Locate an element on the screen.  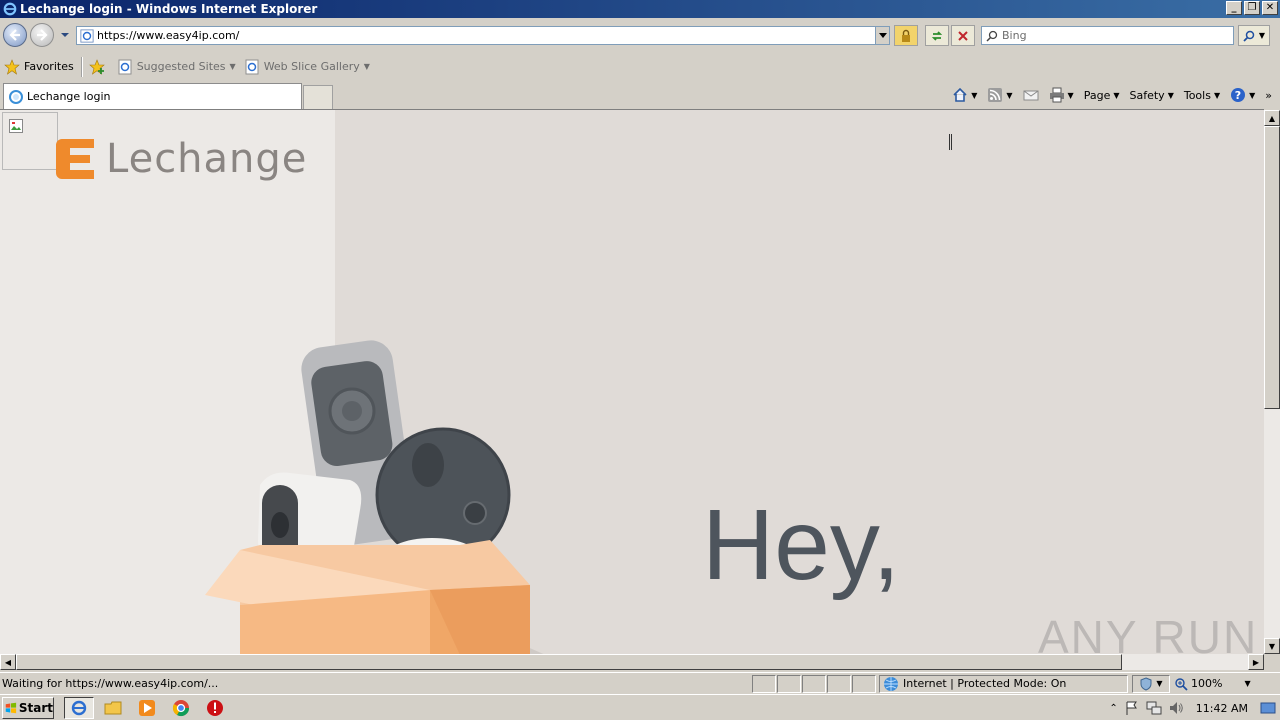
devices-box-illustration is located at coordinates (375, 497).